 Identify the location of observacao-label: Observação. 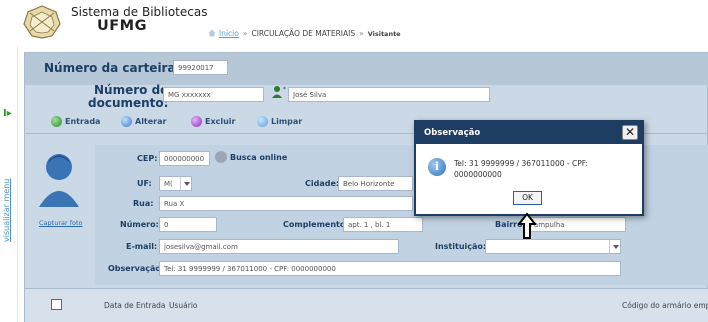
(134, 268).